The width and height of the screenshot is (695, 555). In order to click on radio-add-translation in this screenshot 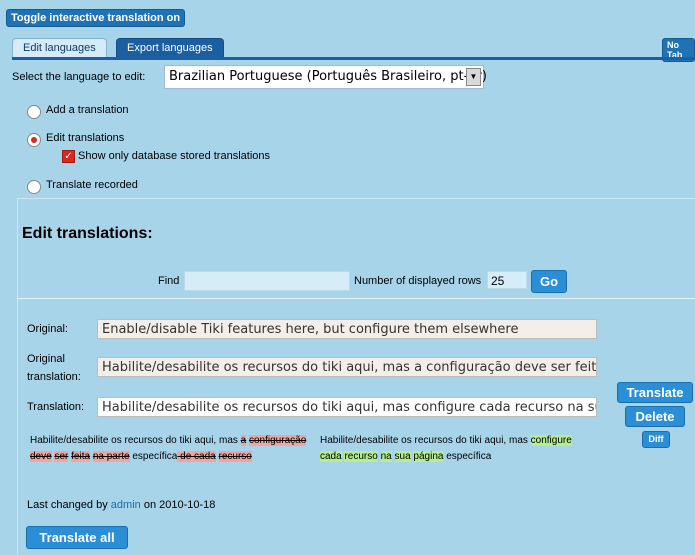, I will do `click(34, 112)`.